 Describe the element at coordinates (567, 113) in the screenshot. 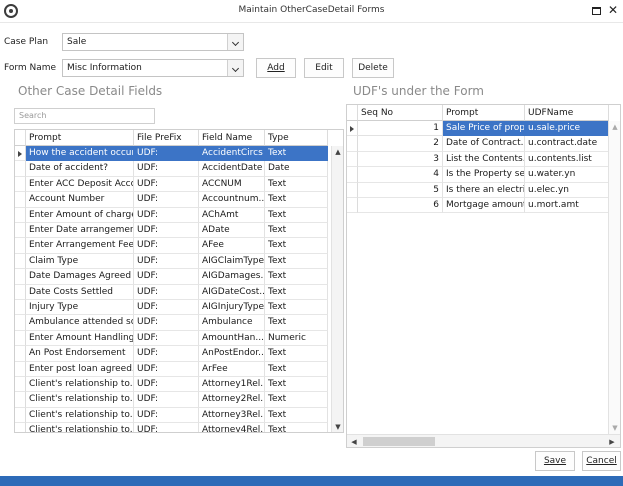

I see `column-header-udfname: UDFName` at that location.